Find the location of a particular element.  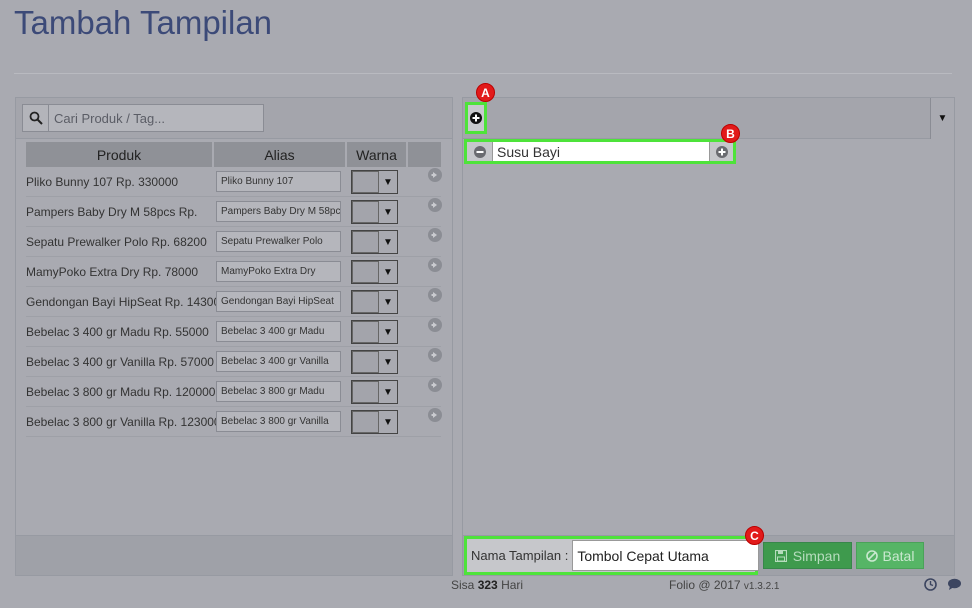

chat-icon is located at coordinates (954, 584).